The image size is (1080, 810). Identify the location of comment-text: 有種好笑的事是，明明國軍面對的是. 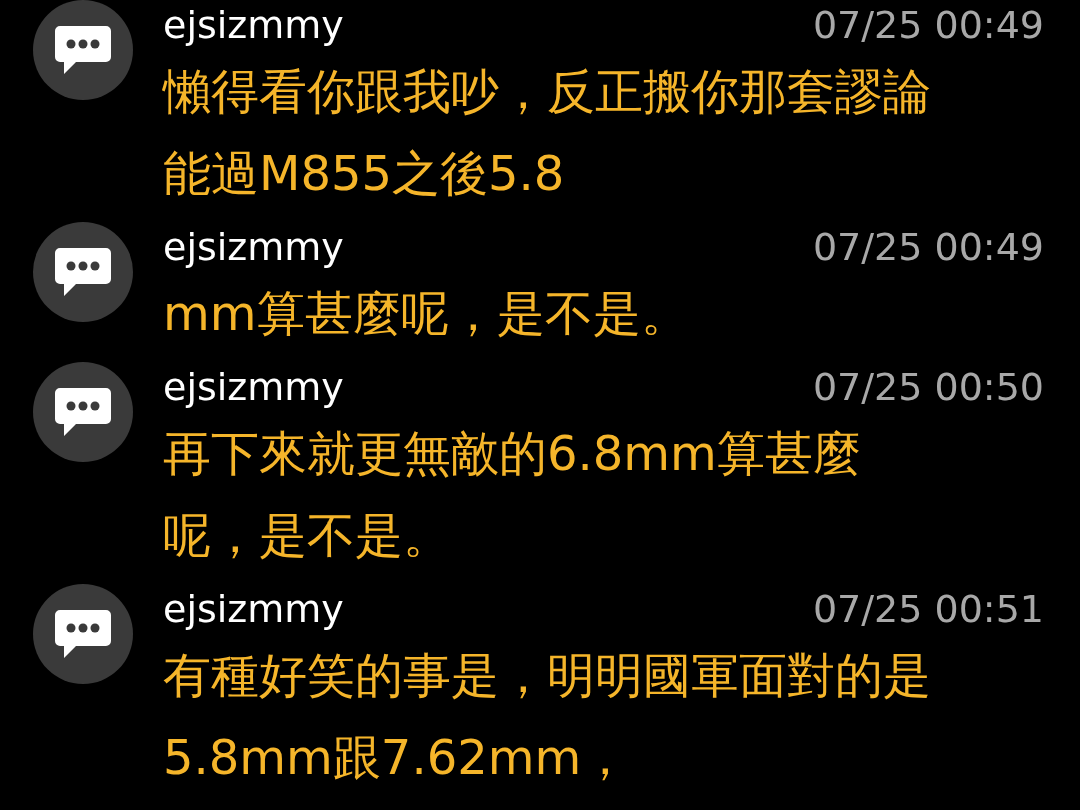
(547, 675).